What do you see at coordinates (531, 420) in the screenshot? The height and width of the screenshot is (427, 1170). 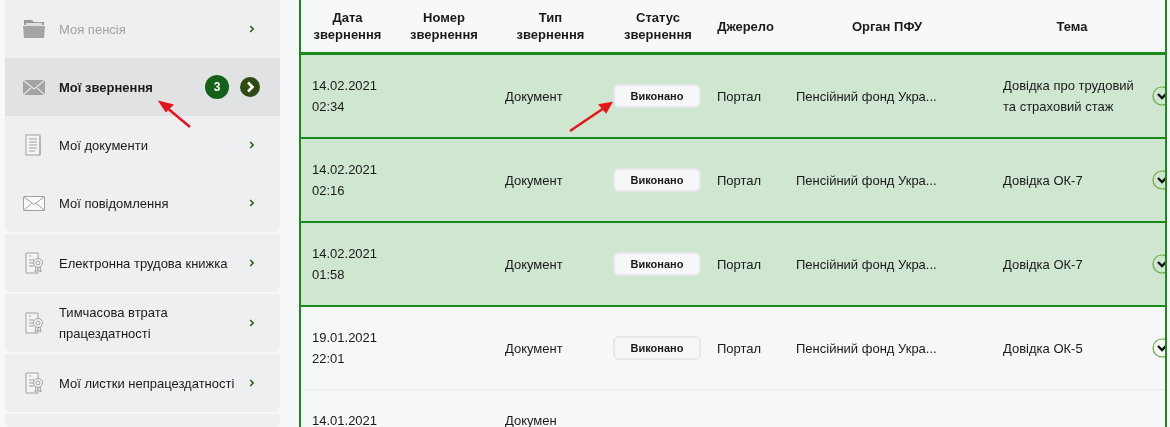 I see `type-text: Докумен` at bounding box center [531, 420].